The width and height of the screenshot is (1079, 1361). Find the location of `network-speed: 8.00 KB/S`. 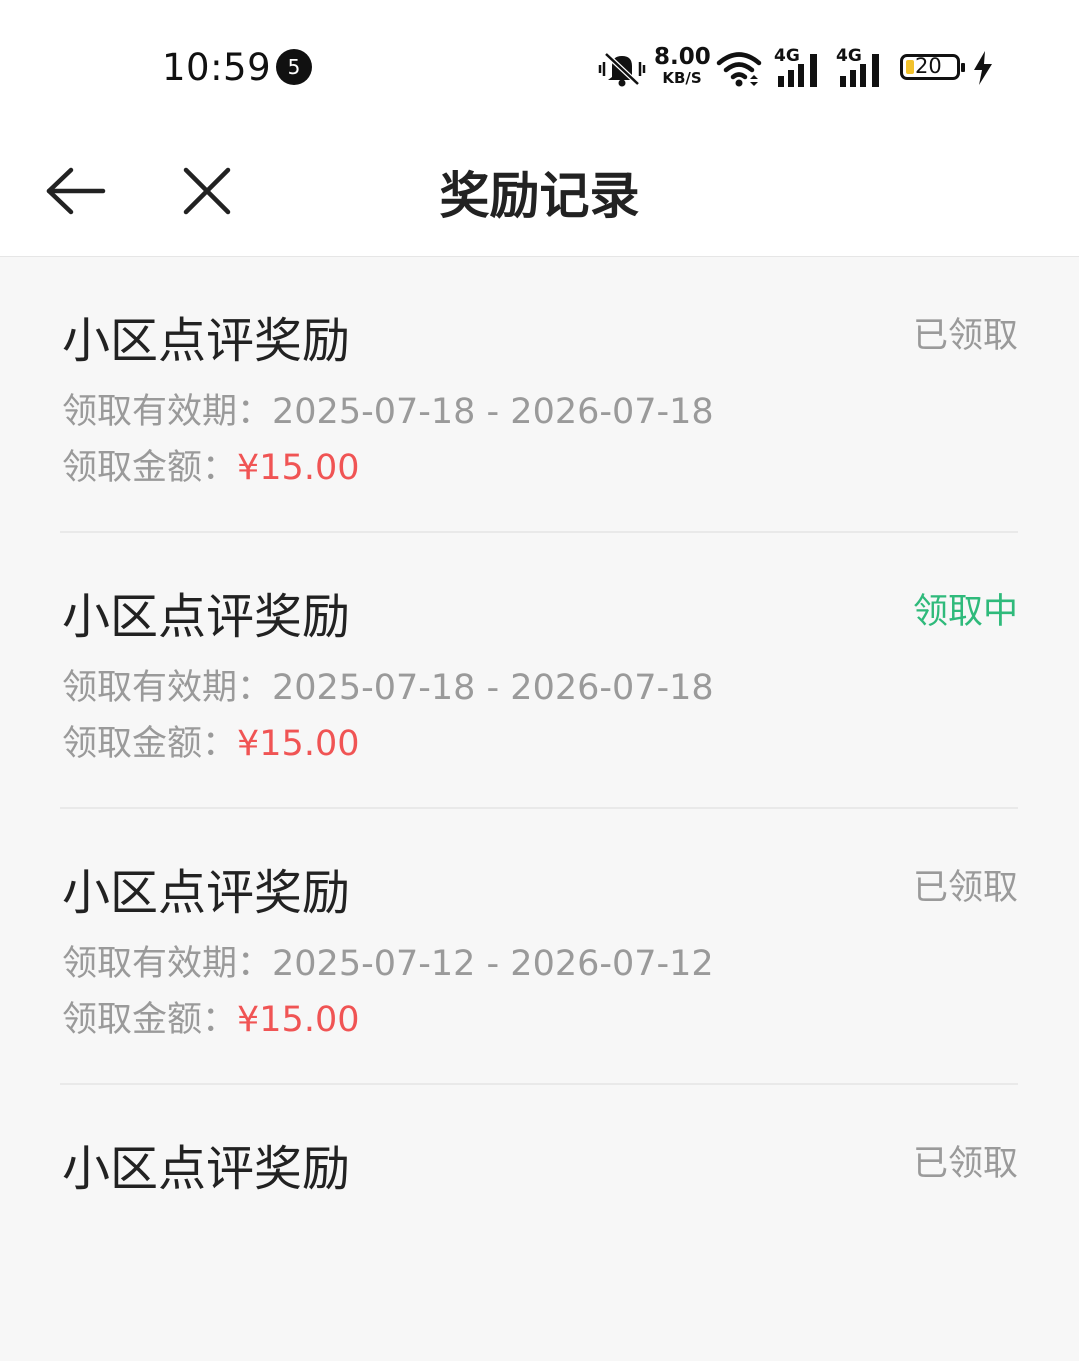

network-speed: 8.00 KB/S is located at coordinates (682, 65).